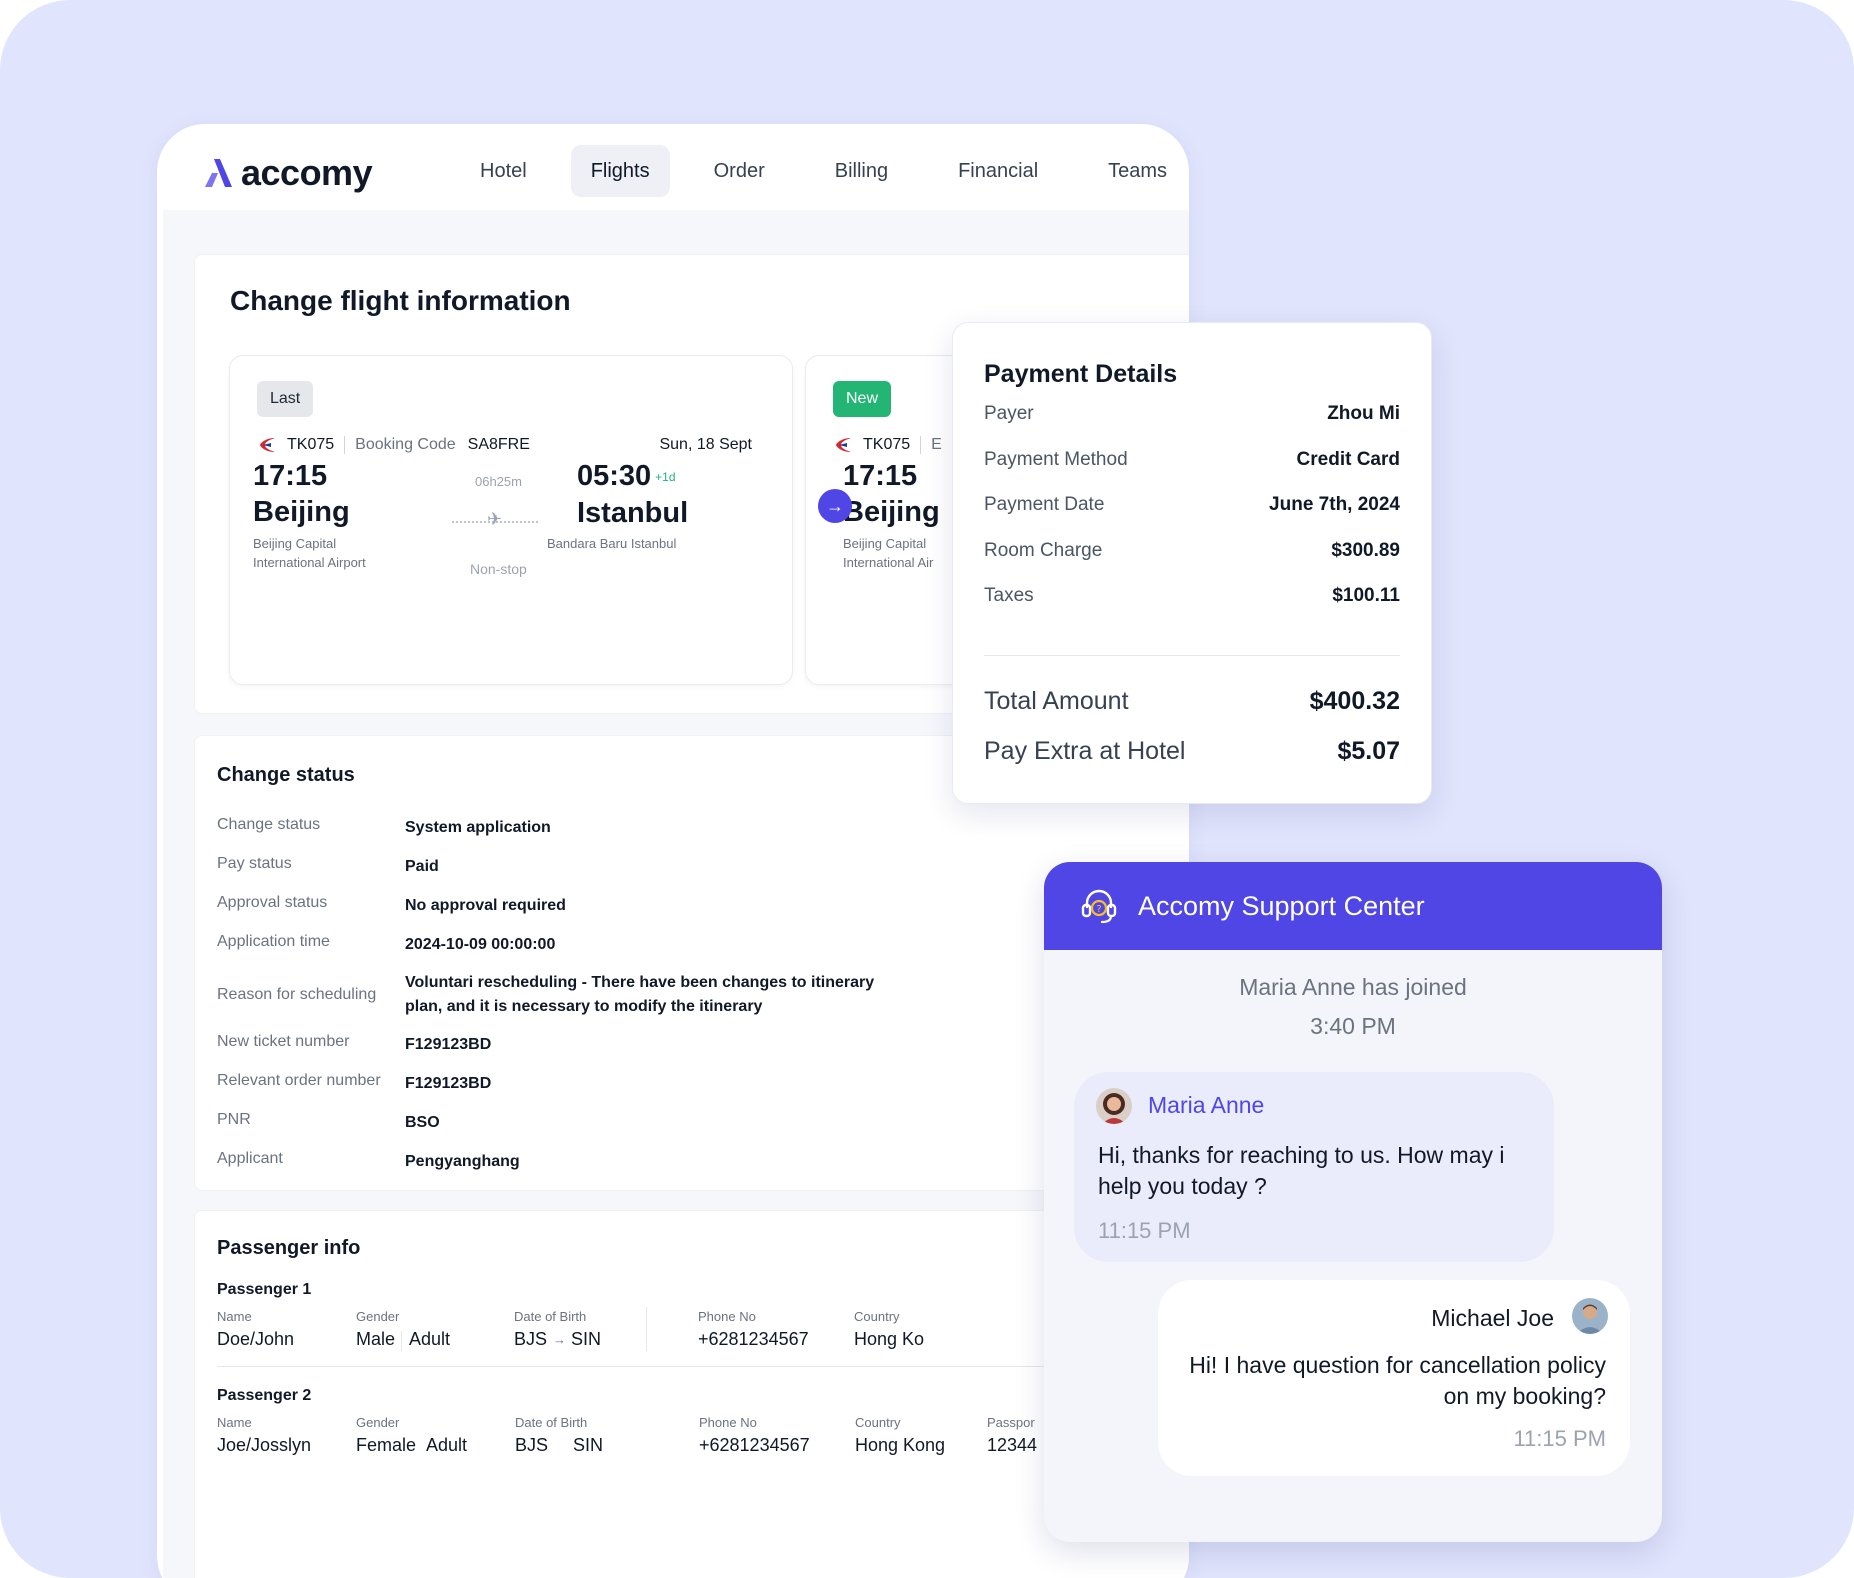  I want to click on status-row: New ticket number F129123BD, so click(561, 1045).